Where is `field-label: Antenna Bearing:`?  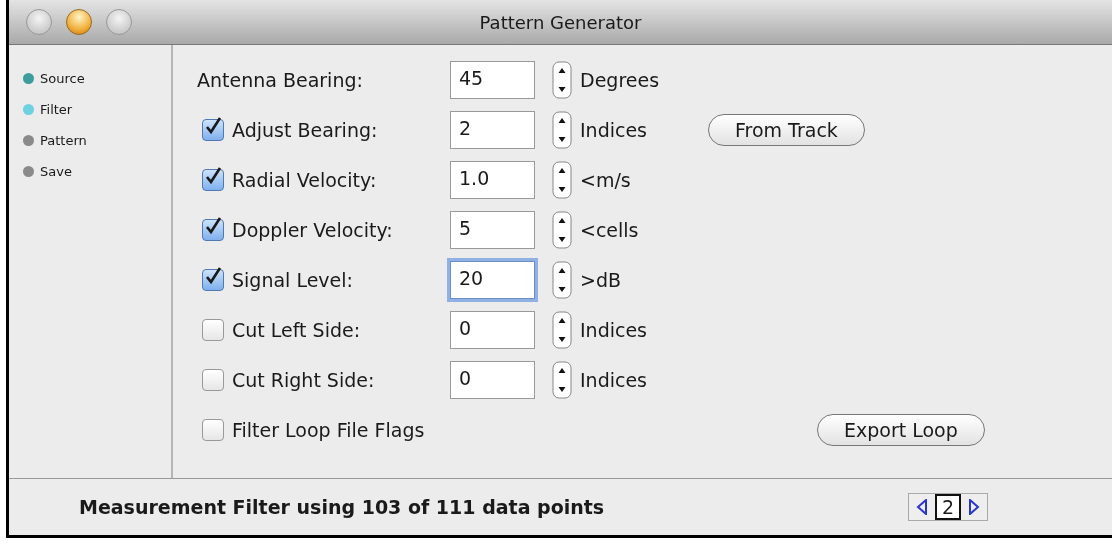
field-label: Antenna Bearing: is located at coordinates (280, 80).